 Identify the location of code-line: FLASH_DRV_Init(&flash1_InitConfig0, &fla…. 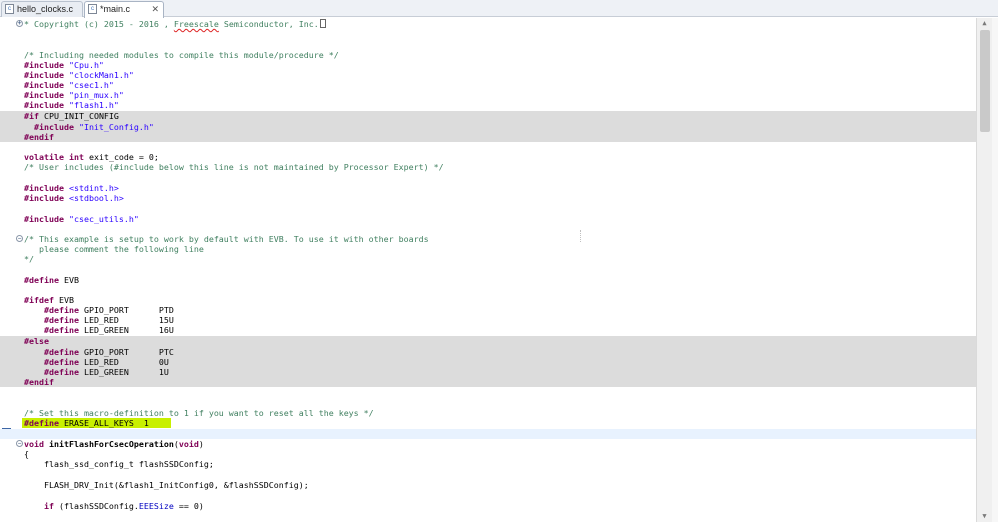
(166, 485).